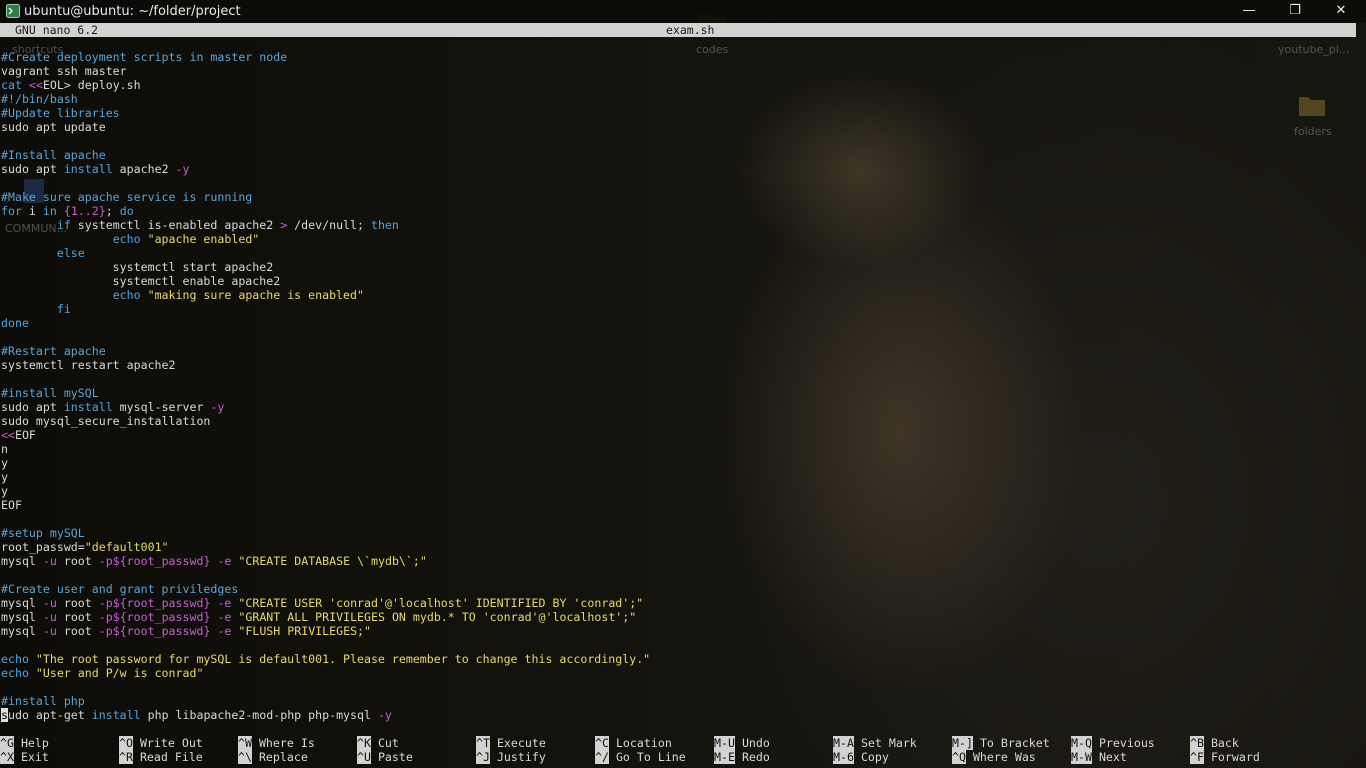  What do you see at coordinates (385, 757) in the screenshot?
I see `shortcut-paste: ^U Paste` at bounding box center [385, 757].